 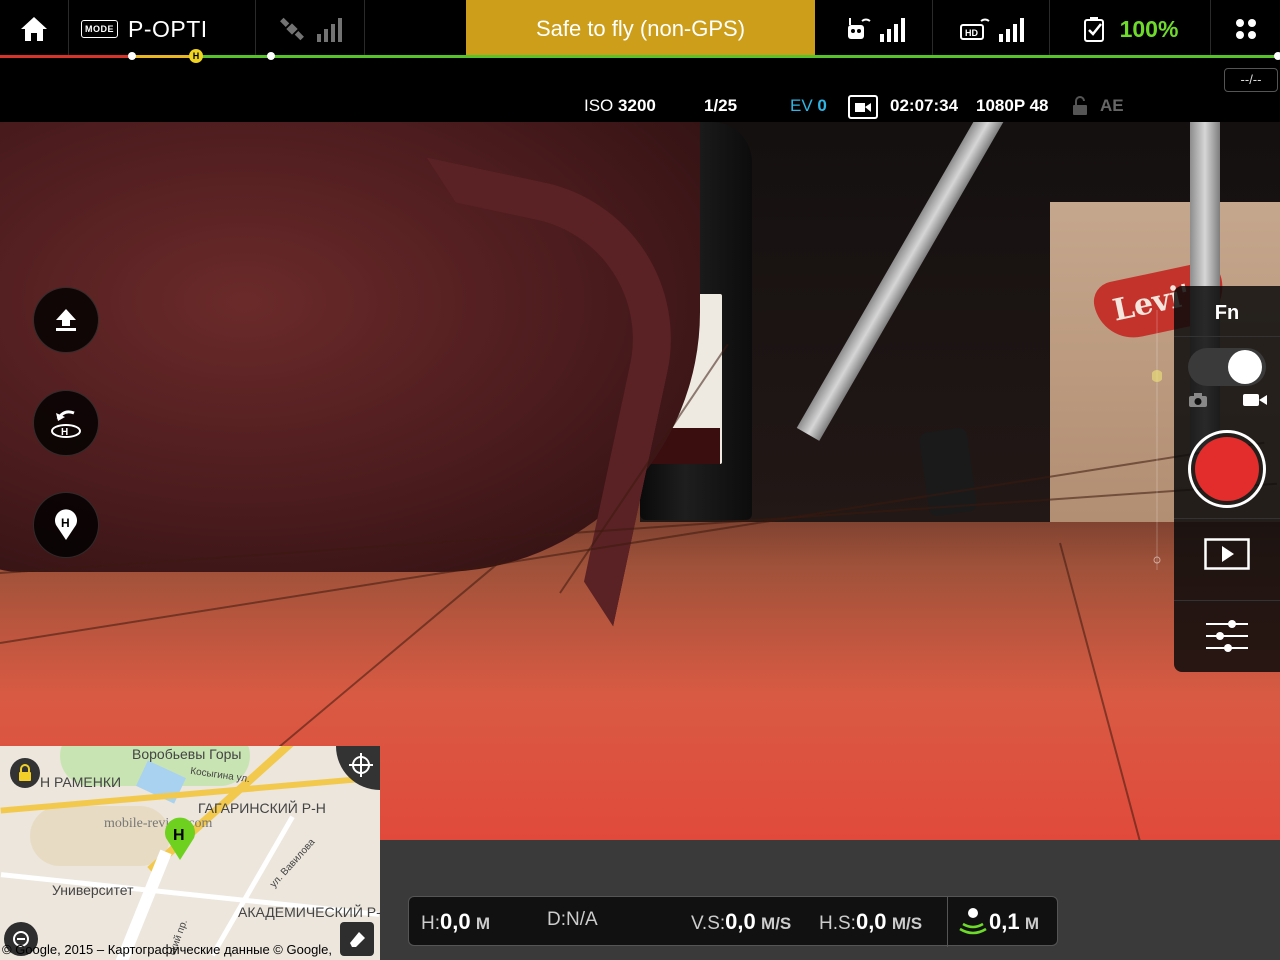 What do you see at coordinates (971, 33) in the screenshot?
I see `svg-text: HD` at bounding box center [971, 33].